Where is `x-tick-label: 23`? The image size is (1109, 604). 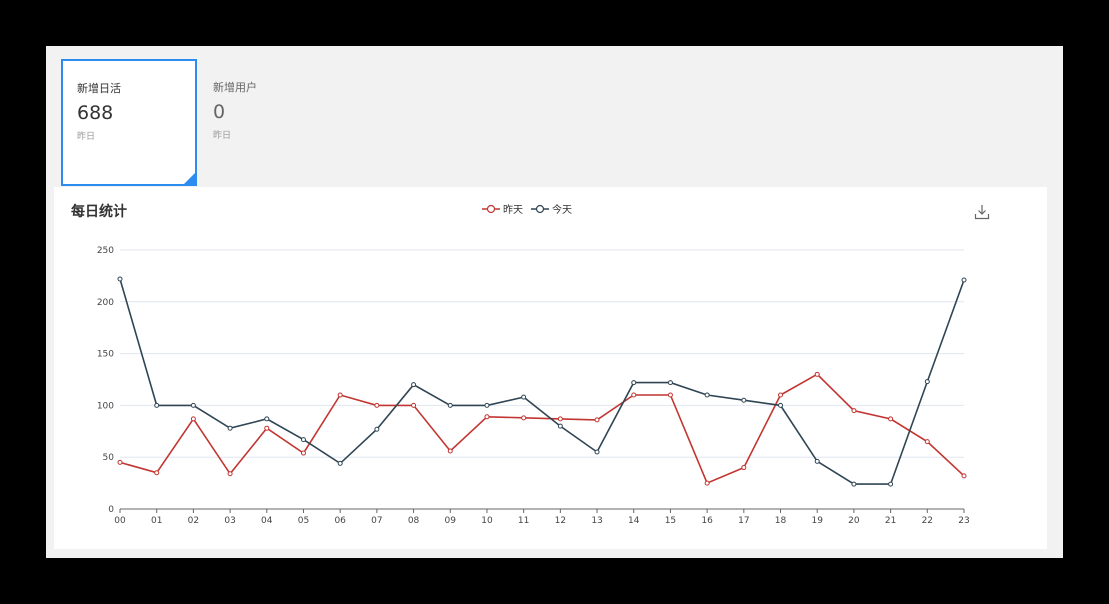 x-tick-label: 23 is located at coordinates (963, 521).